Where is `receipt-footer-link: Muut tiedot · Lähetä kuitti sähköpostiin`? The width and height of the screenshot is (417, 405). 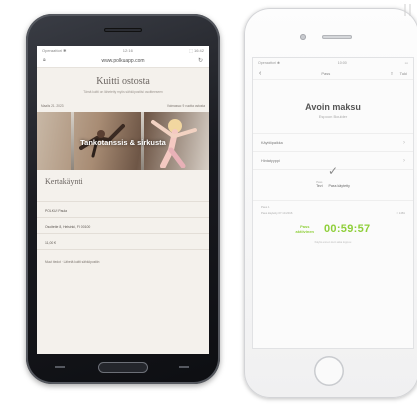 receipt-footer-link: Muut tiedot · Lähetä kuitti sähköpostiin is located at coordinates (123, 257).